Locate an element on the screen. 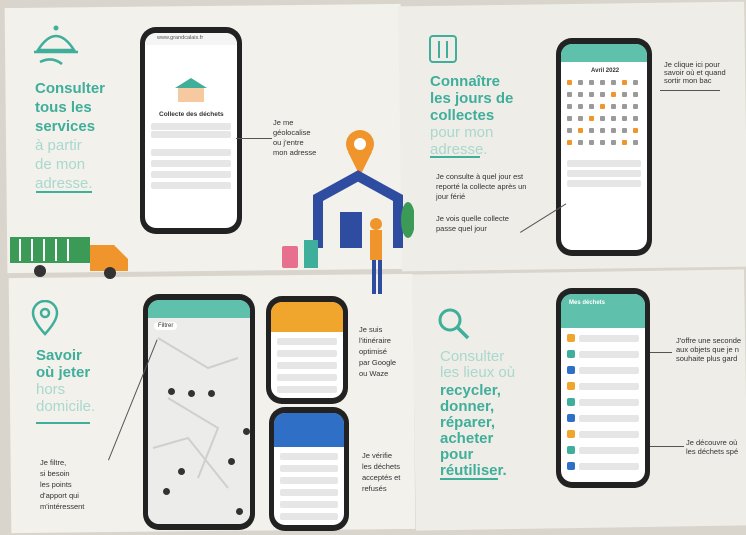 The width and height of the screenshot is (746, 535). heading-line: donner, is located at coordinates (467, 406).